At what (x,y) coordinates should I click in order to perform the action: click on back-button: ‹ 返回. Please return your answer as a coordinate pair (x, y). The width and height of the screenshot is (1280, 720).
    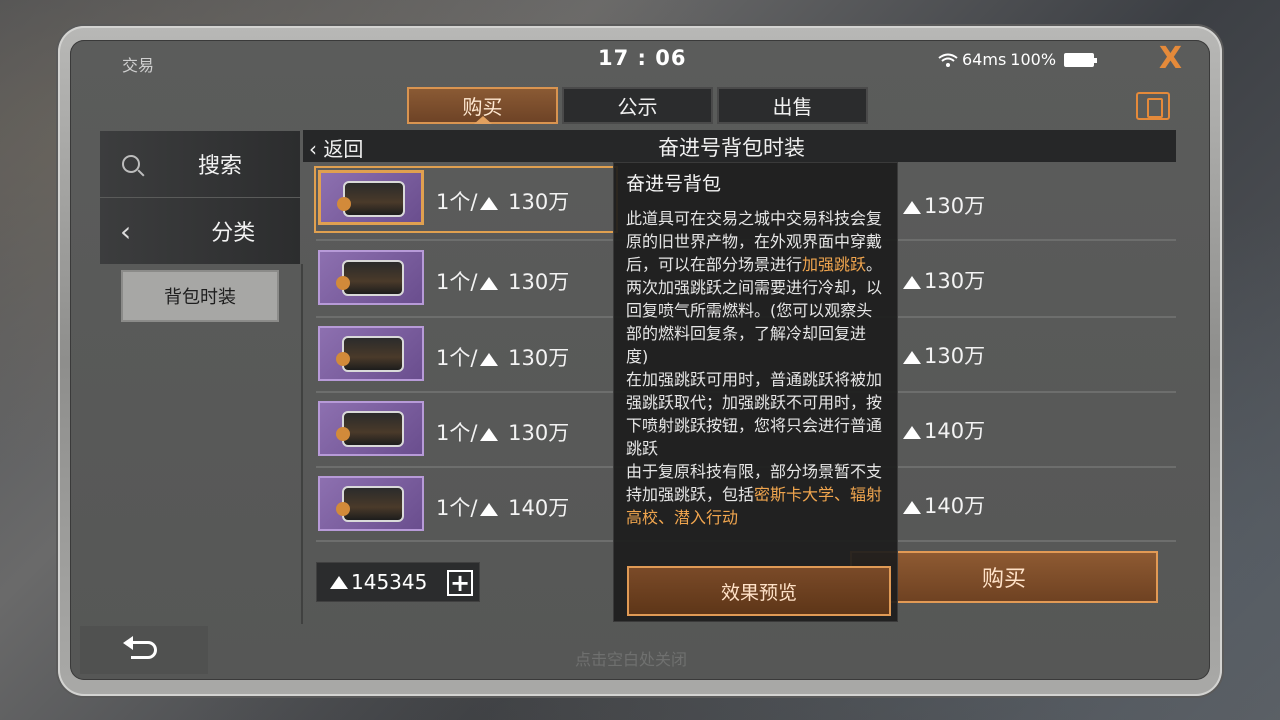
    Looking at the image, I should click on (336, 147).